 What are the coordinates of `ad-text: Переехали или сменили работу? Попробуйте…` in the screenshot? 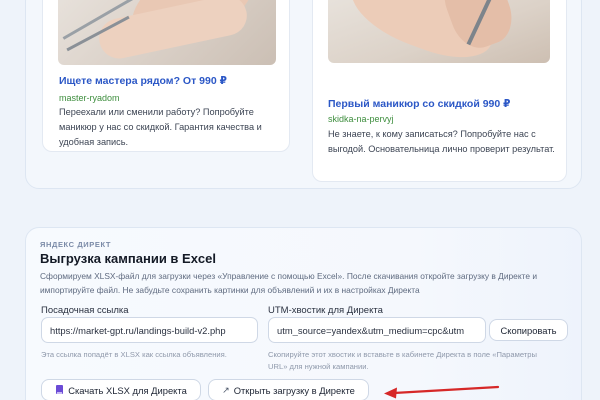 It's located at (160, 127).